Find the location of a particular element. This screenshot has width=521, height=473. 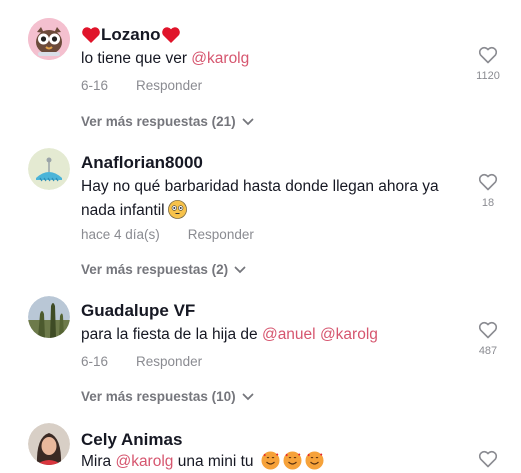

comment-date: hace 4 día(s) is located at coordinates (120, 234).